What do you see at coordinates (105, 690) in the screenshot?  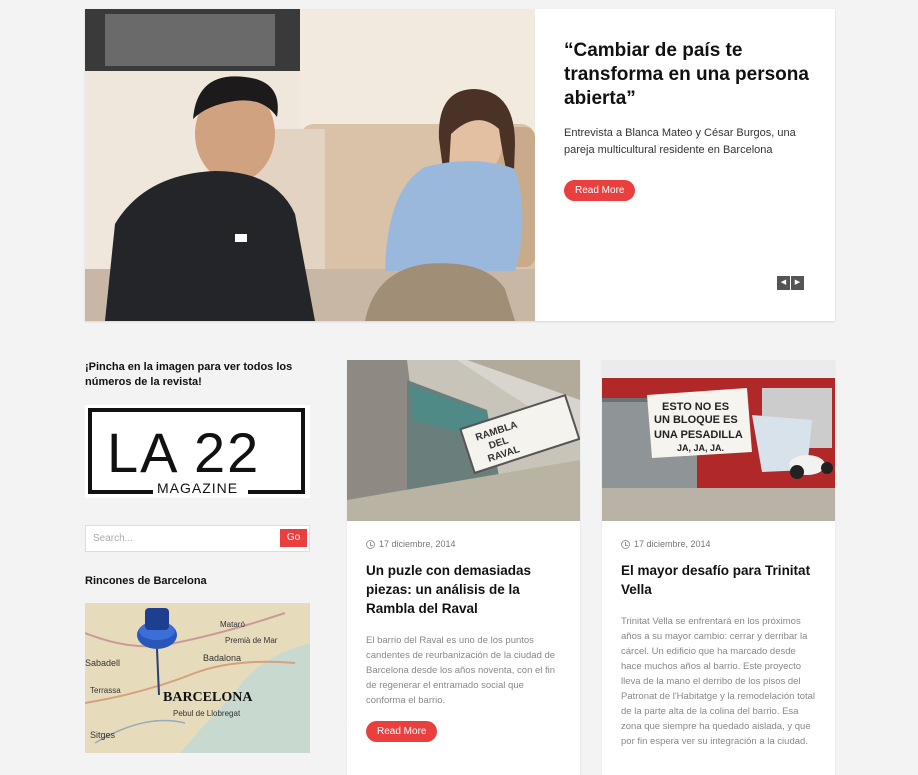 I see `map-label: Terrassa` at bounding box center [105, 690].